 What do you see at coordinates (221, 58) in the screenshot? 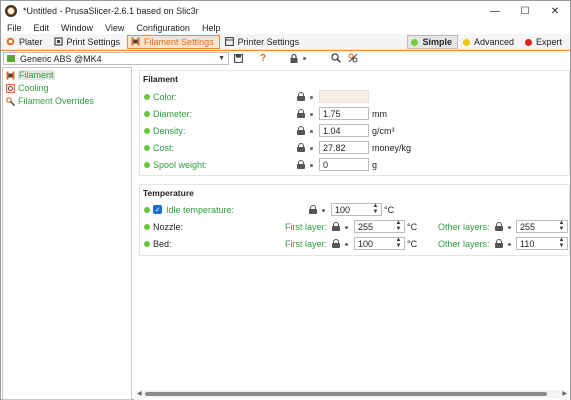
I see `chevron-down-icon: ▼` at bounding box center [221, 58].